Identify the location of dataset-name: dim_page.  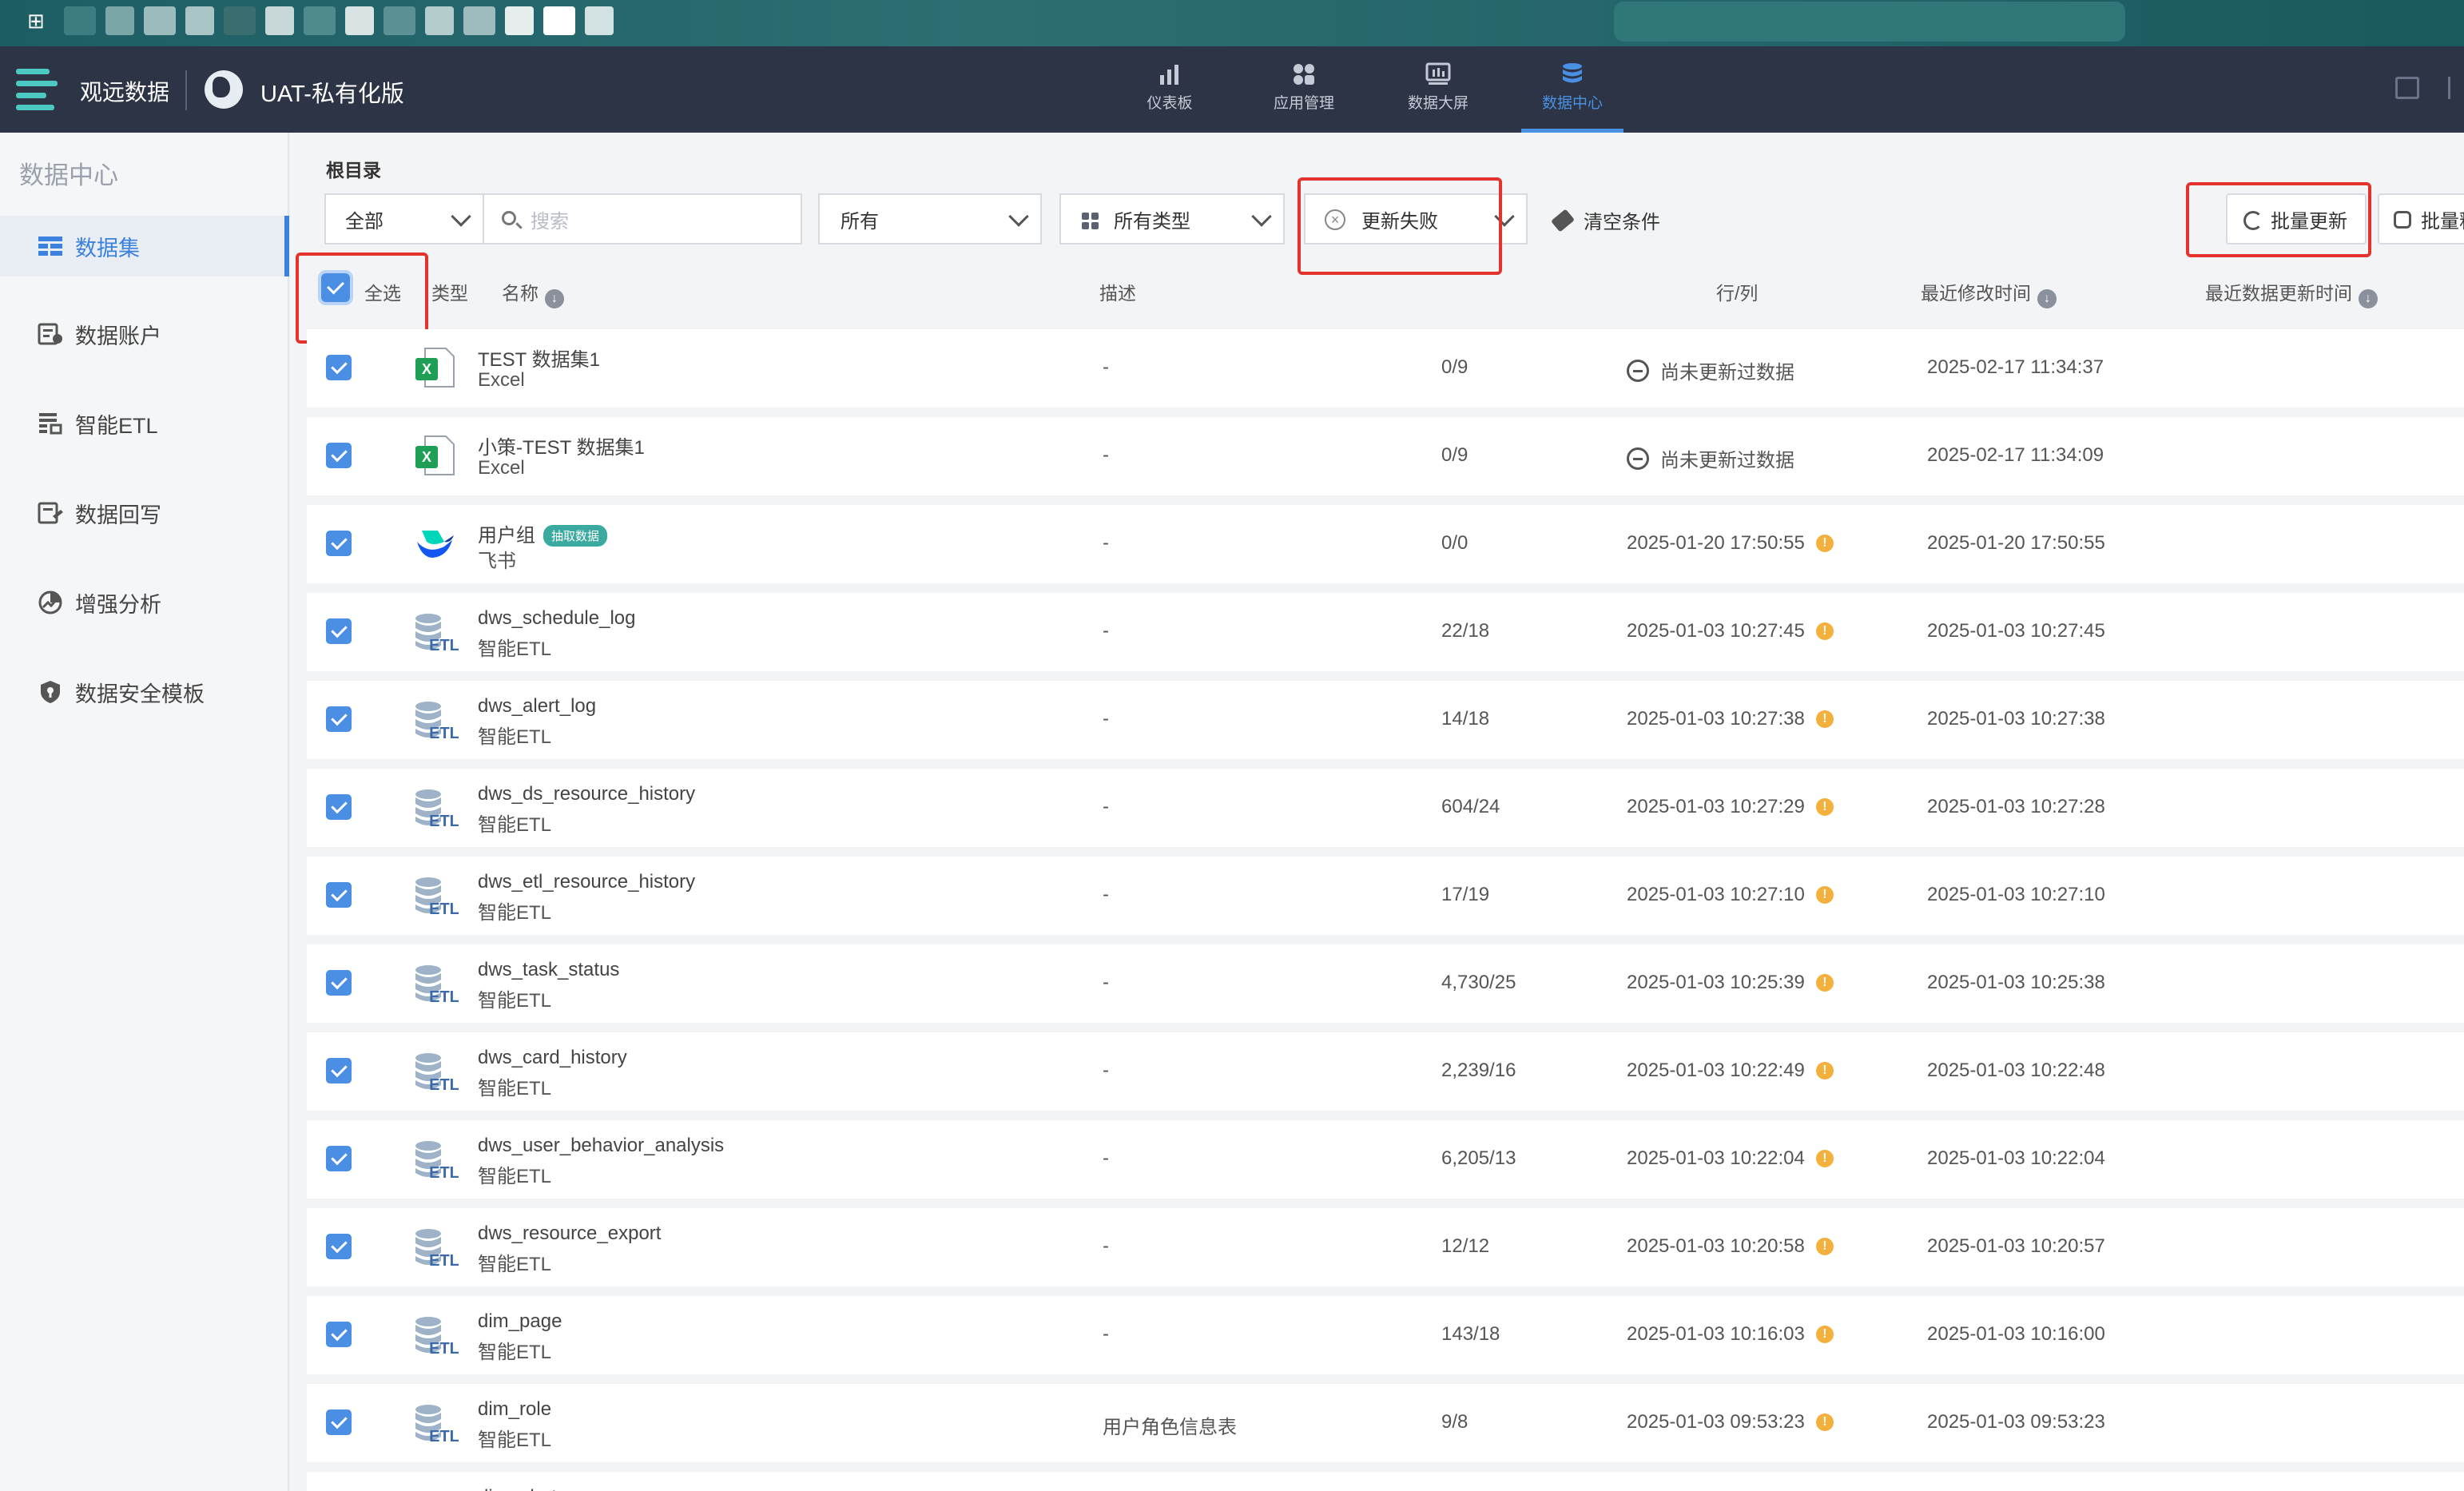
(520, 1321).